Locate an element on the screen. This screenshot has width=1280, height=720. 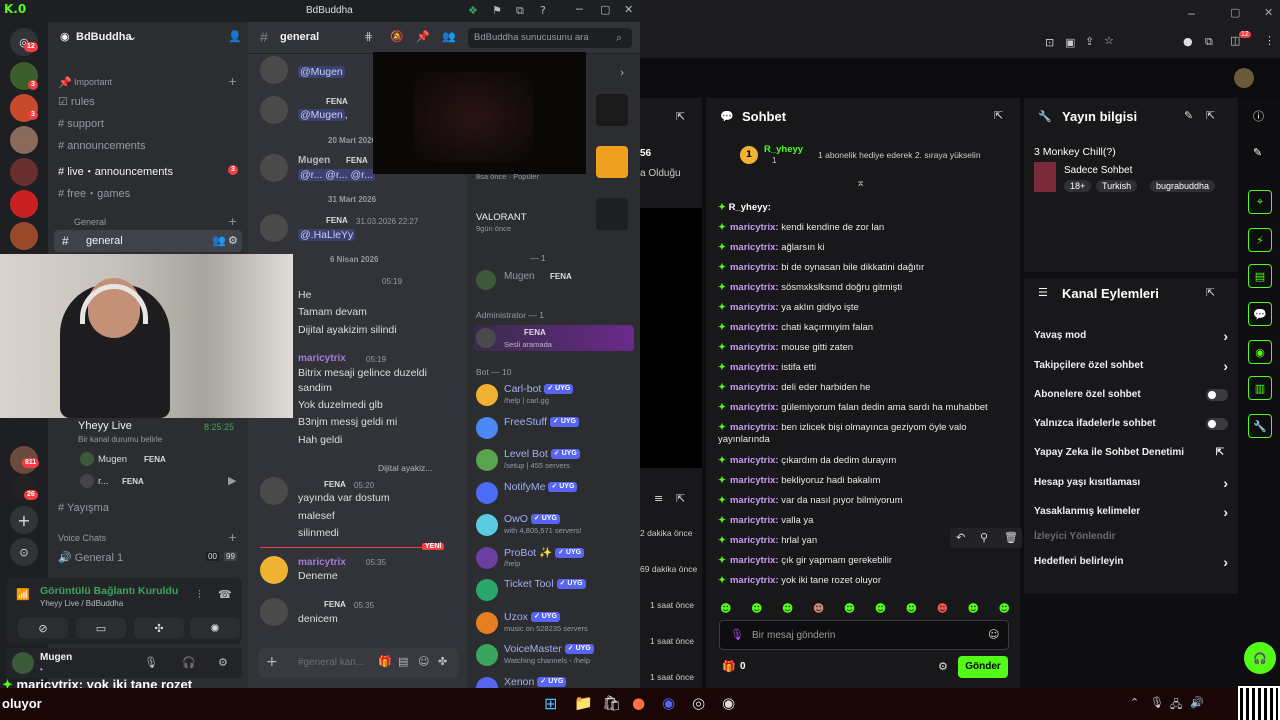
channel-action-item: Hedefleri belirleyin › is located at coordinates (1131, 562).